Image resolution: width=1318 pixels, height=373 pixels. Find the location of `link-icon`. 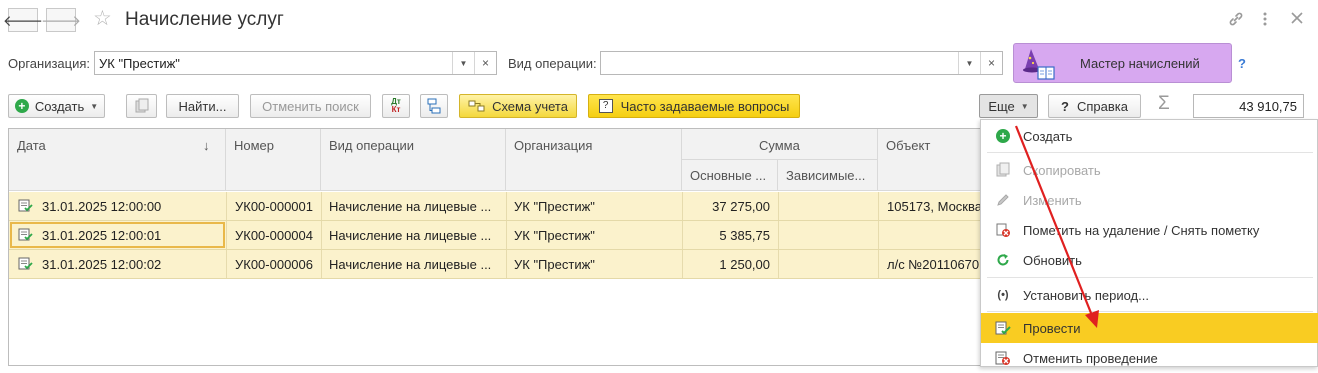

link-icon is located at coordinates (1236, 20).